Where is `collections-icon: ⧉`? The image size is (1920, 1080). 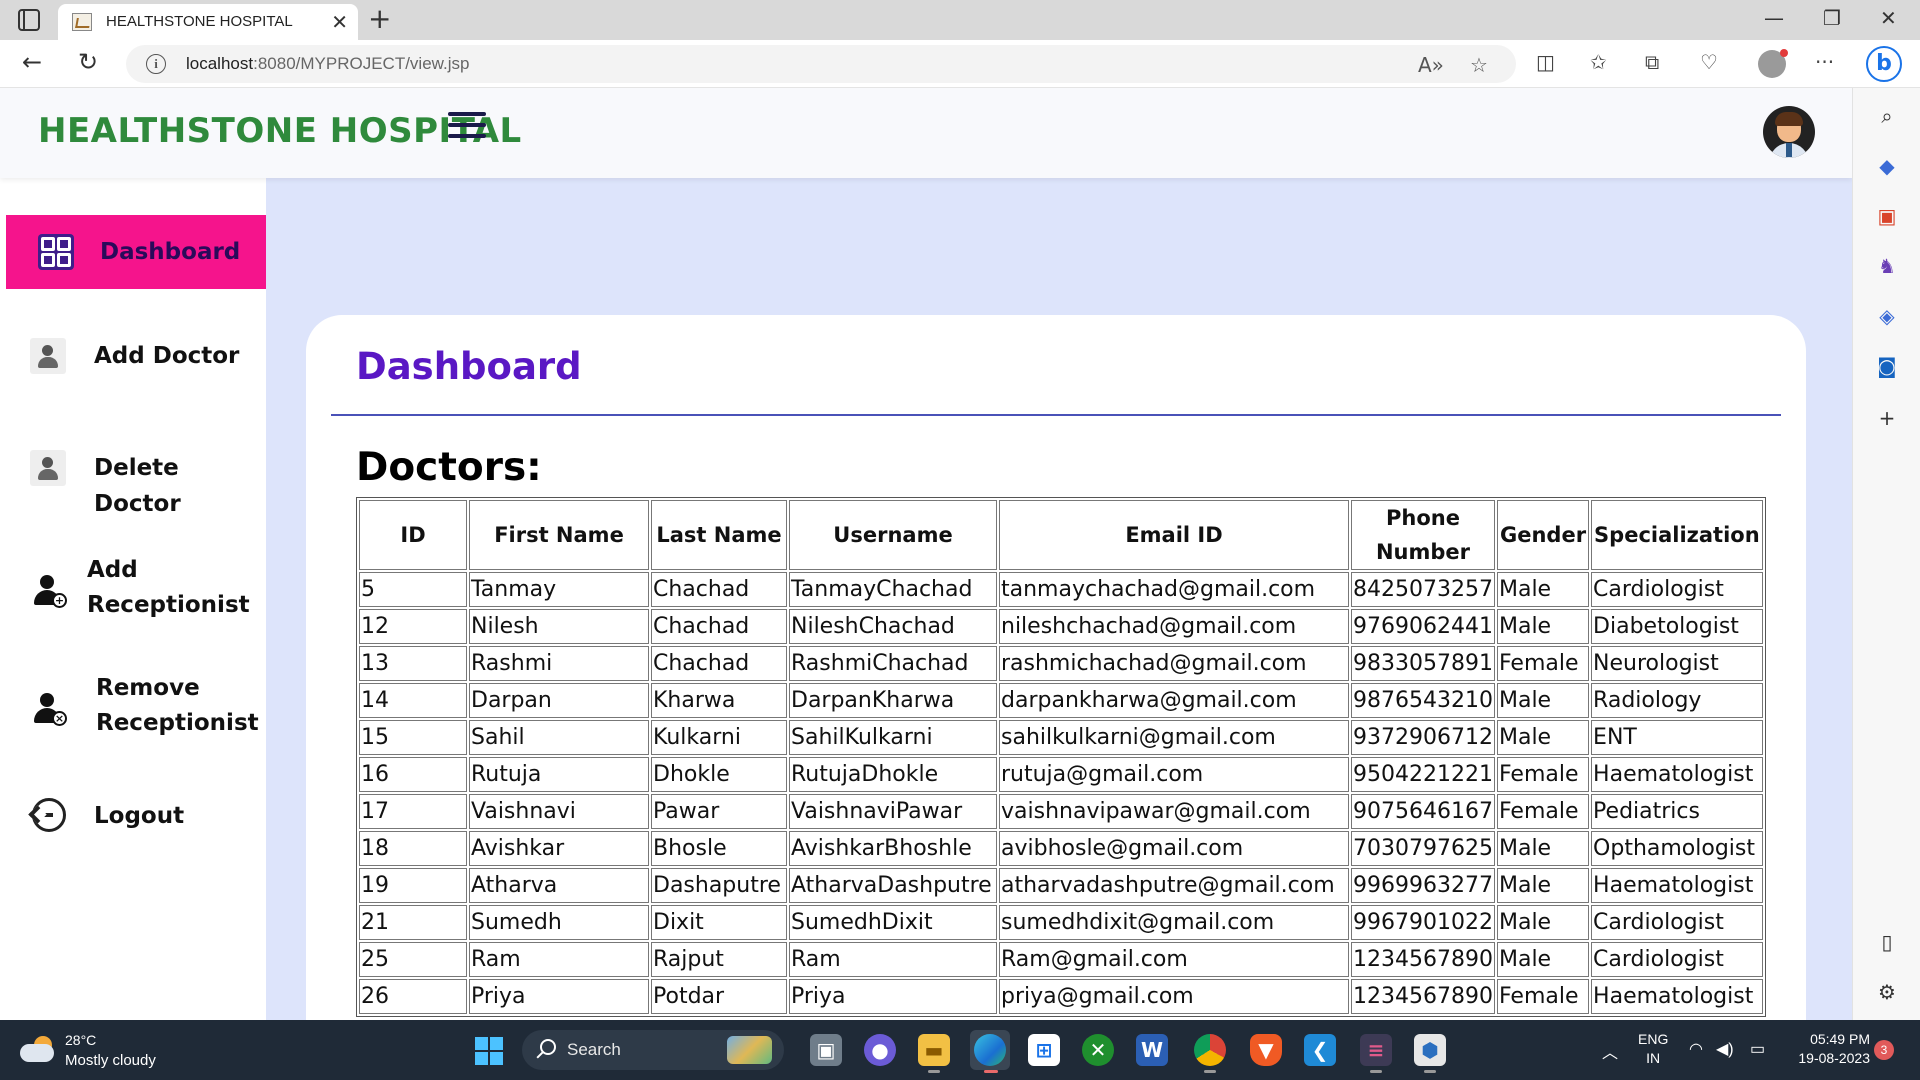
collections-icon: ⧉ is located at coordinates (1652, 62).